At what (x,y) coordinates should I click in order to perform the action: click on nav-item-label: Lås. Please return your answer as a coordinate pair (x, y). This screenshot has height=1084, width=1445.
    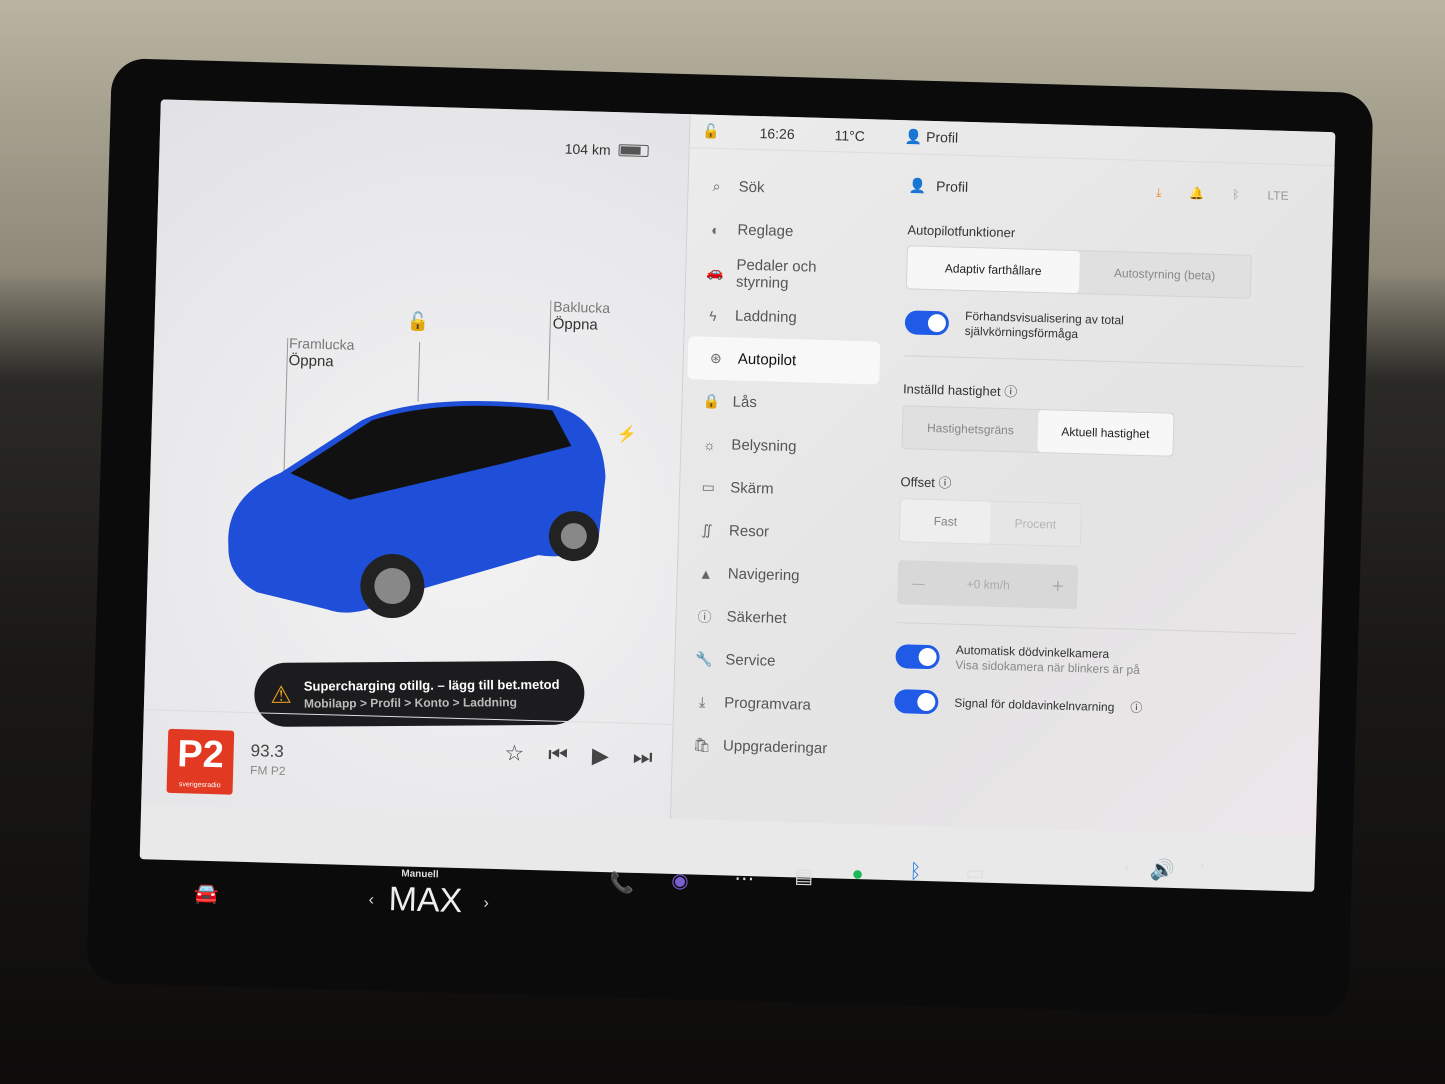
    Looking at the image, I should click on (745, 402).